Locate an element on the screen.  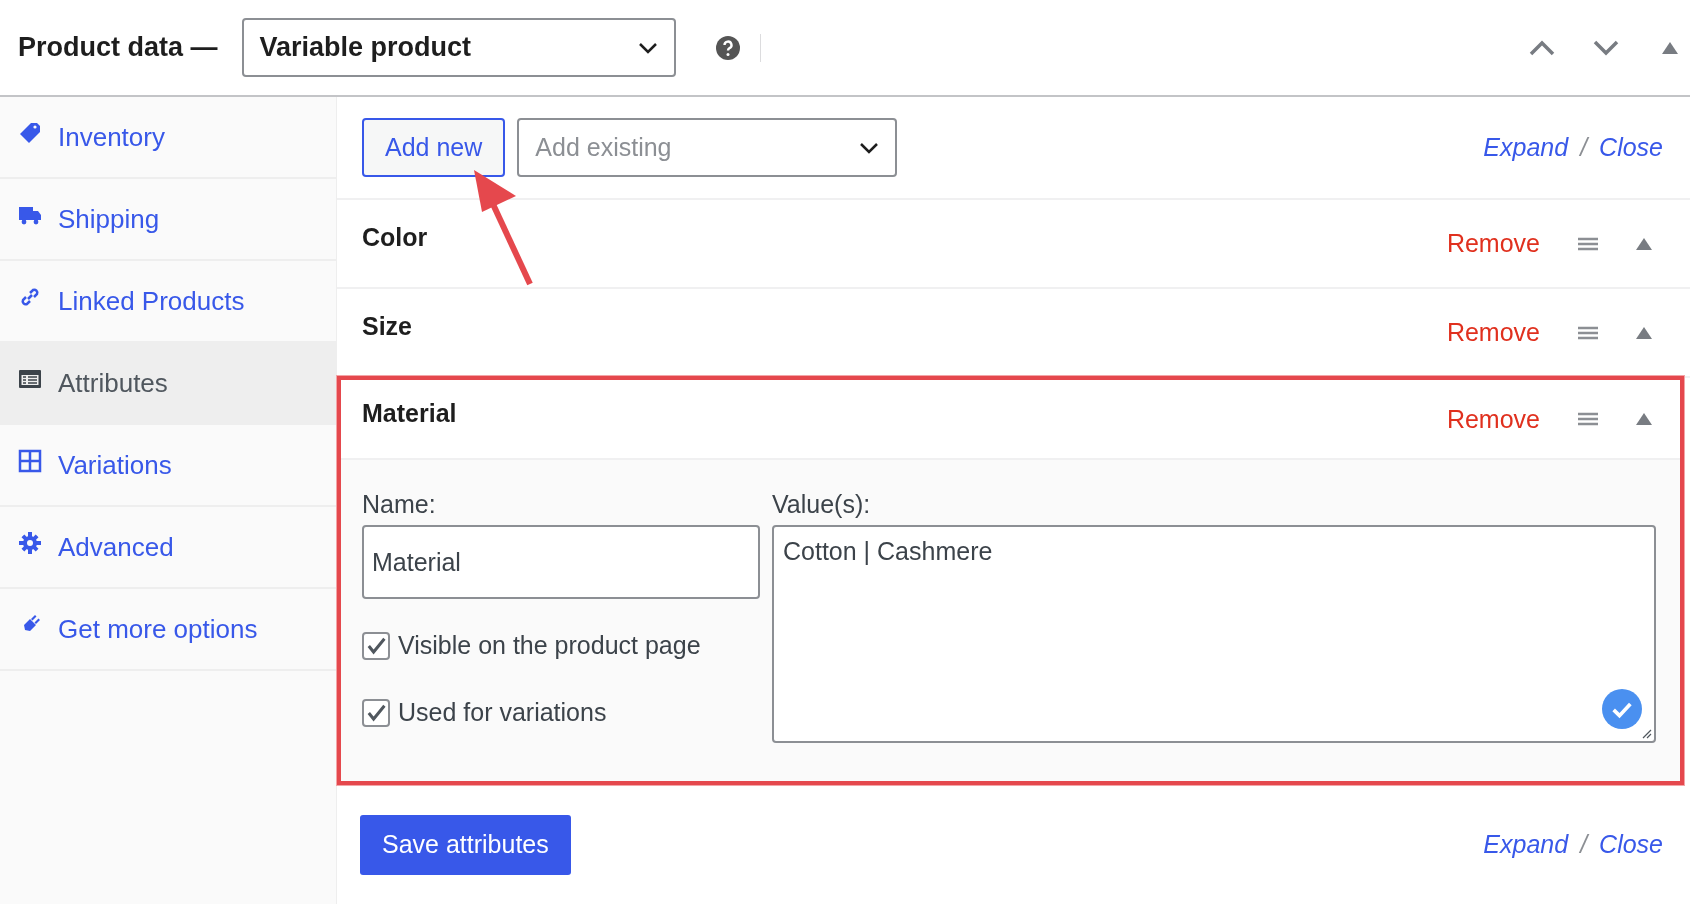
sidebar-tab: Attributes is located at coordinates (168, 384).